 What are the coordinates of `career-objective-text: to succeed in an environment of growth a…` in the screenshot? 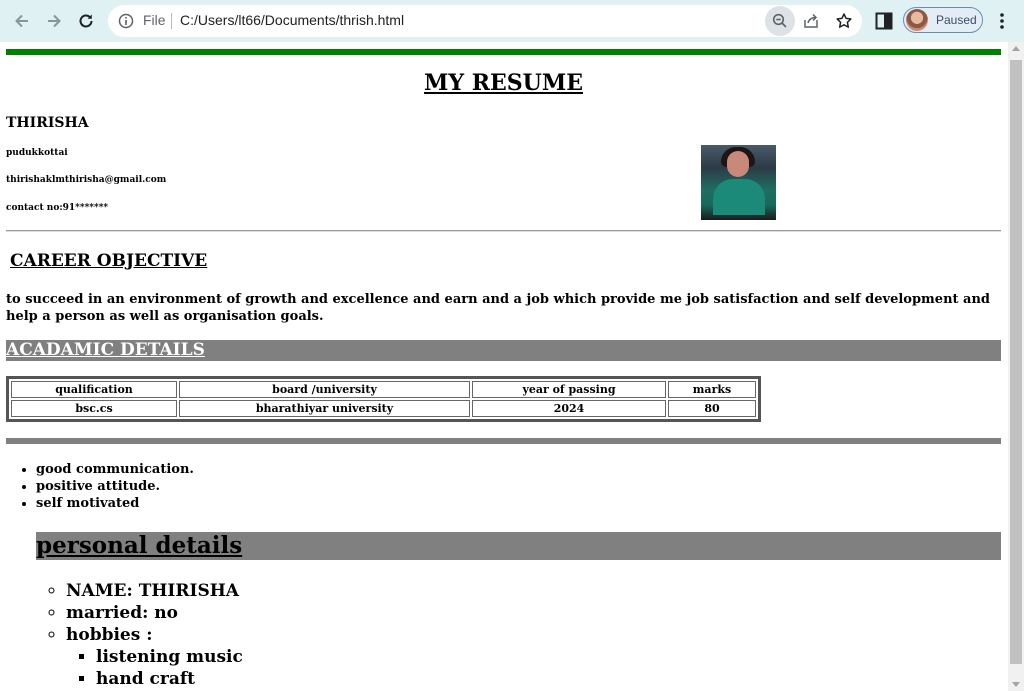 It's located at (498, 308).